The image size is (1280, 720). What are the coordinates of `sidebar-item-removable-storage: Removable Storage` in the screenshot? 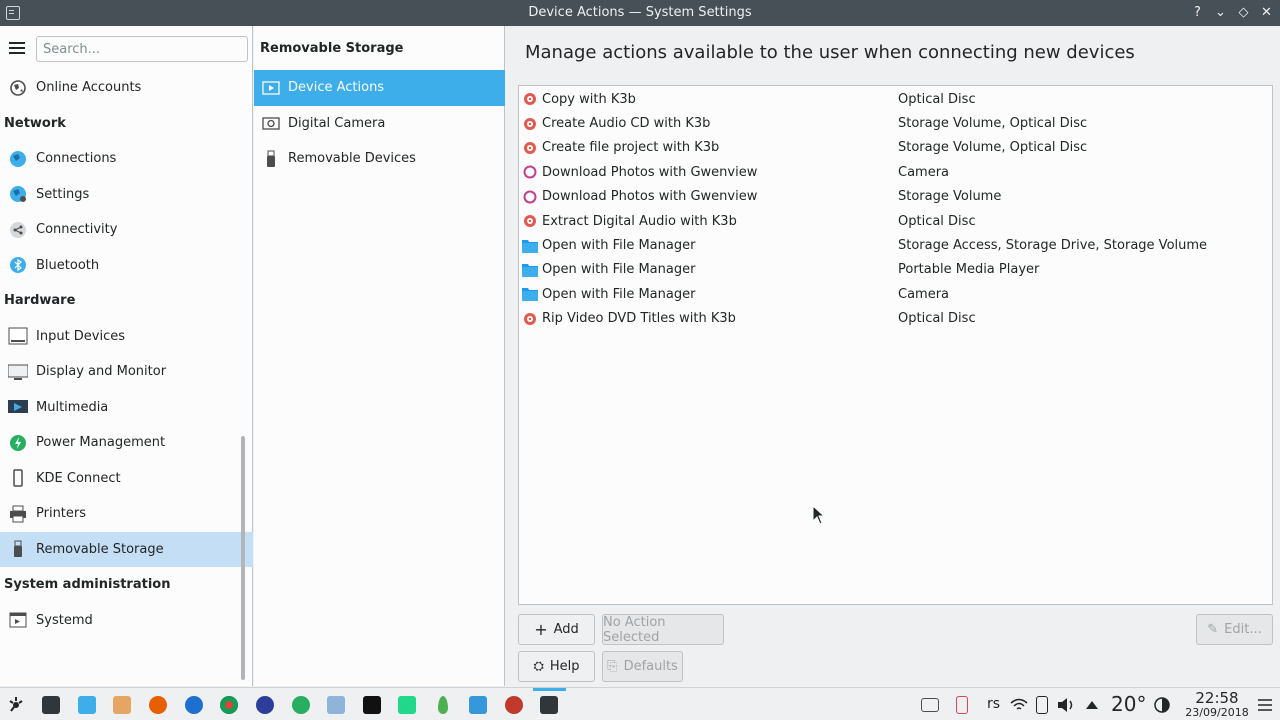 It's located at (126, 549).